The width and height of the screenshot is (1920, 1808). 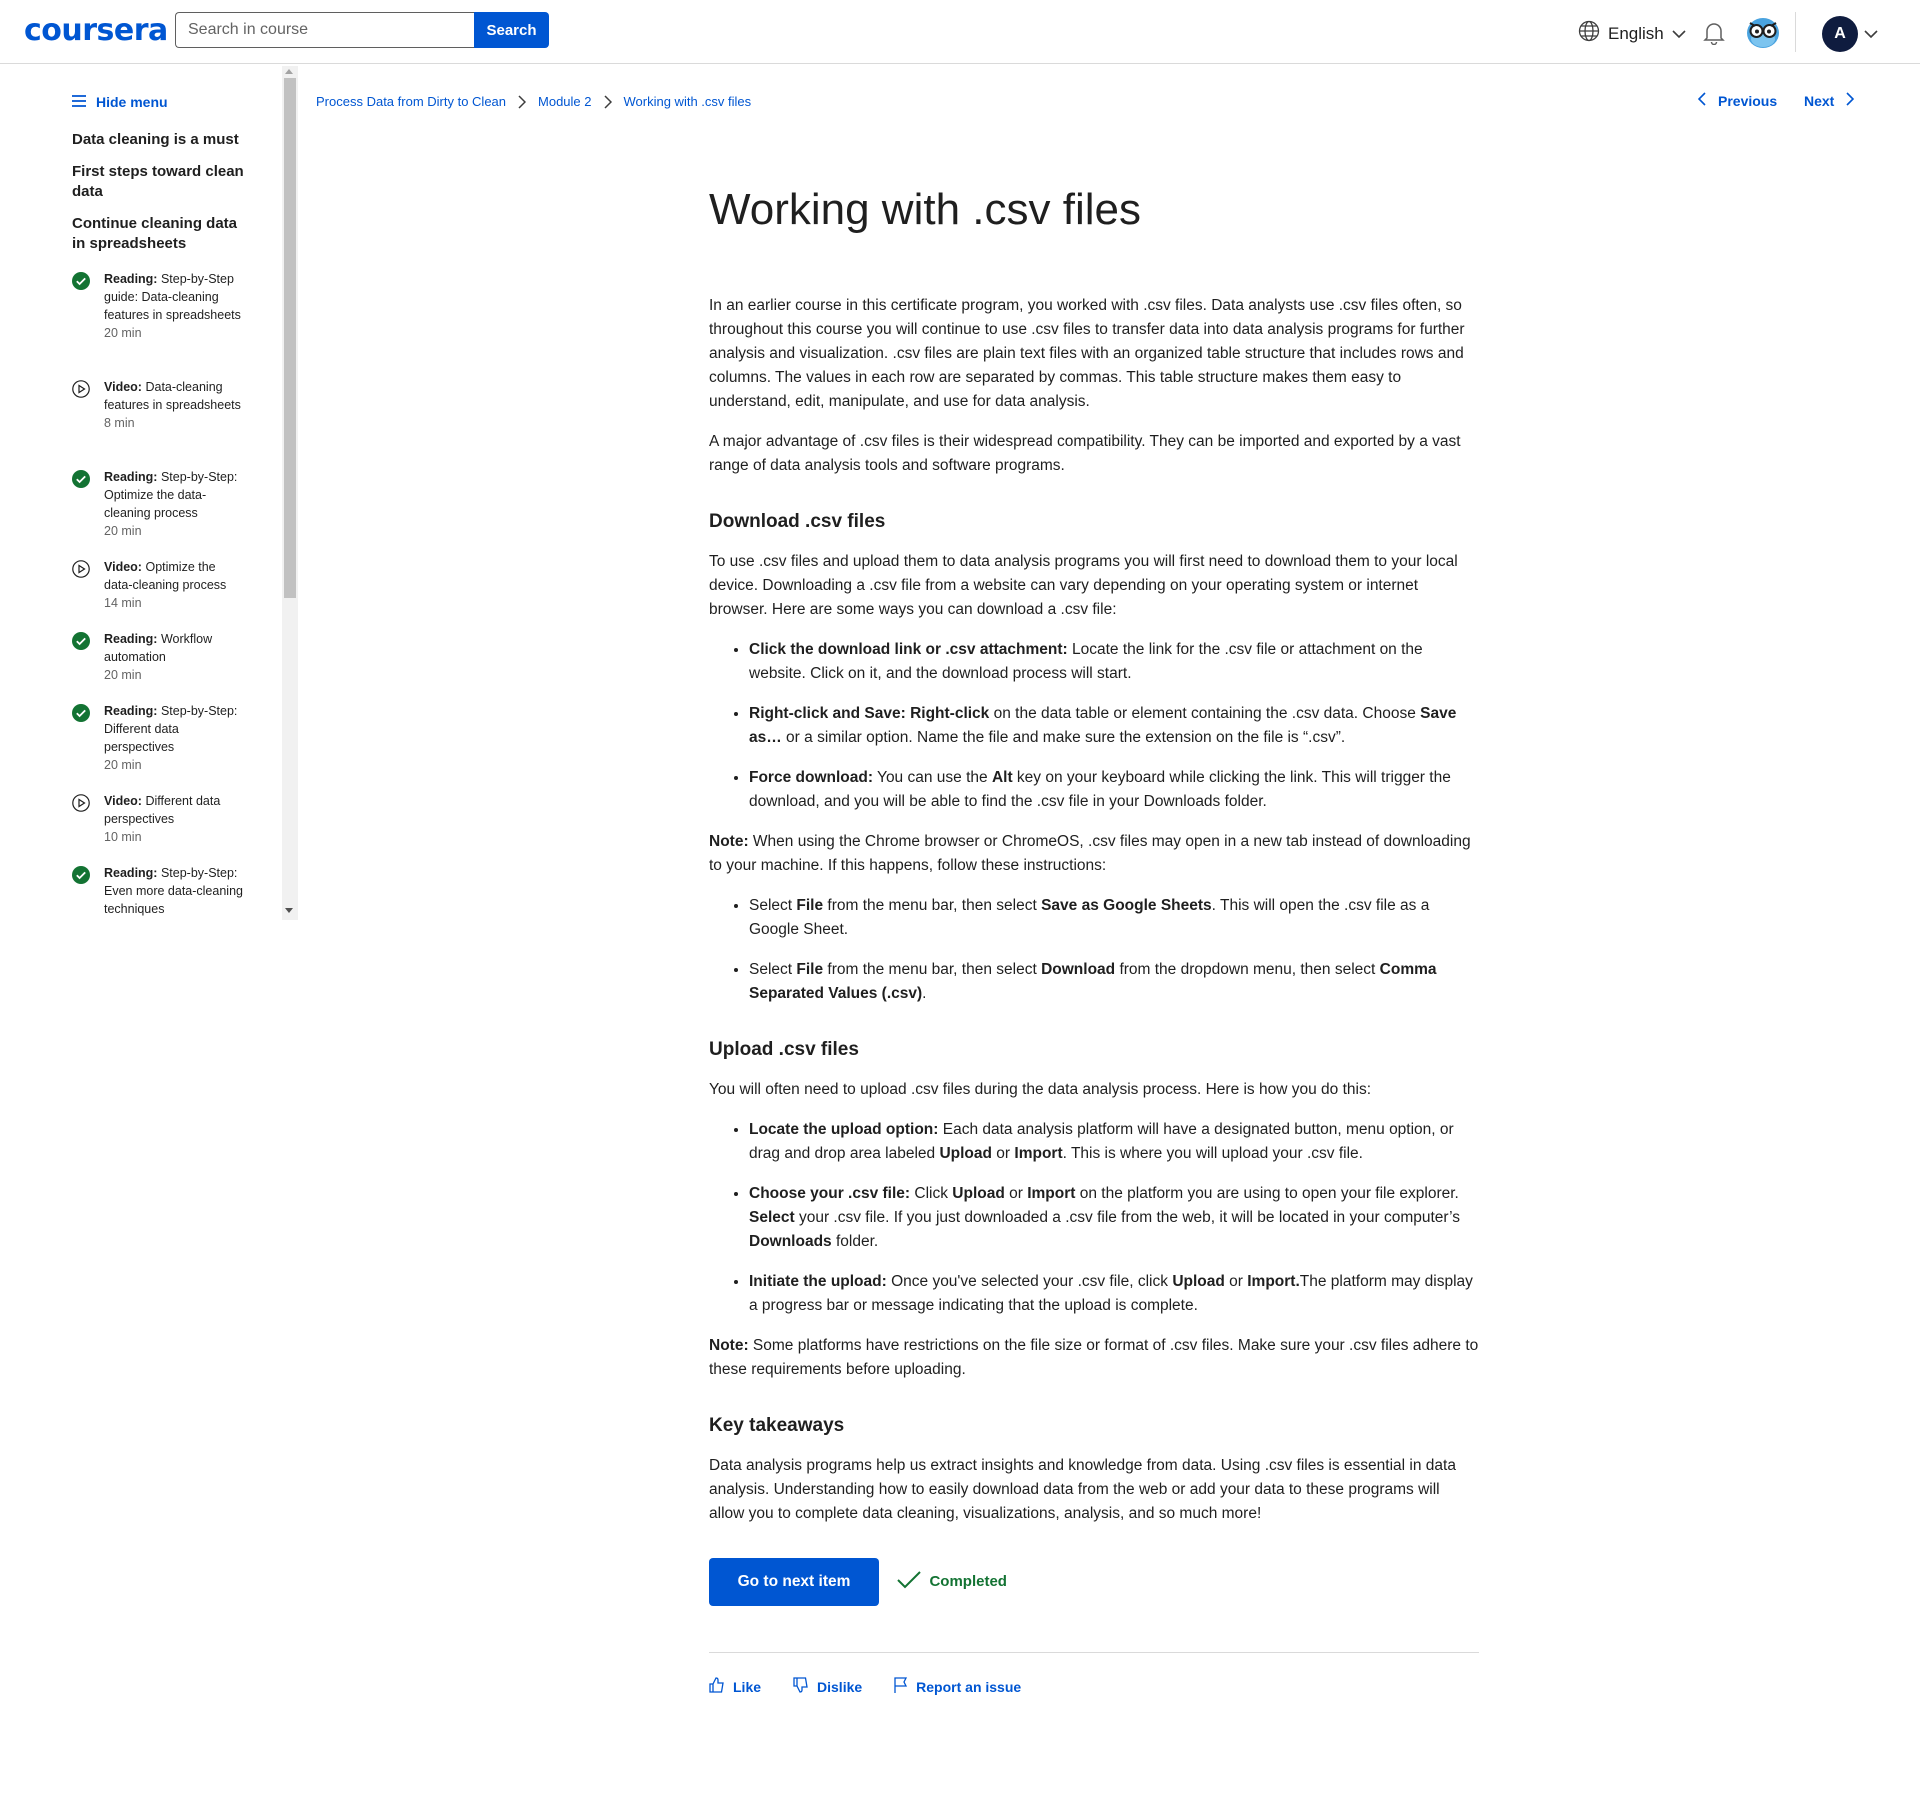 What do you see at coordinates (747, 1686) in the screenshot?
I see `like-label: Like` at bounding box center [747, 1686].